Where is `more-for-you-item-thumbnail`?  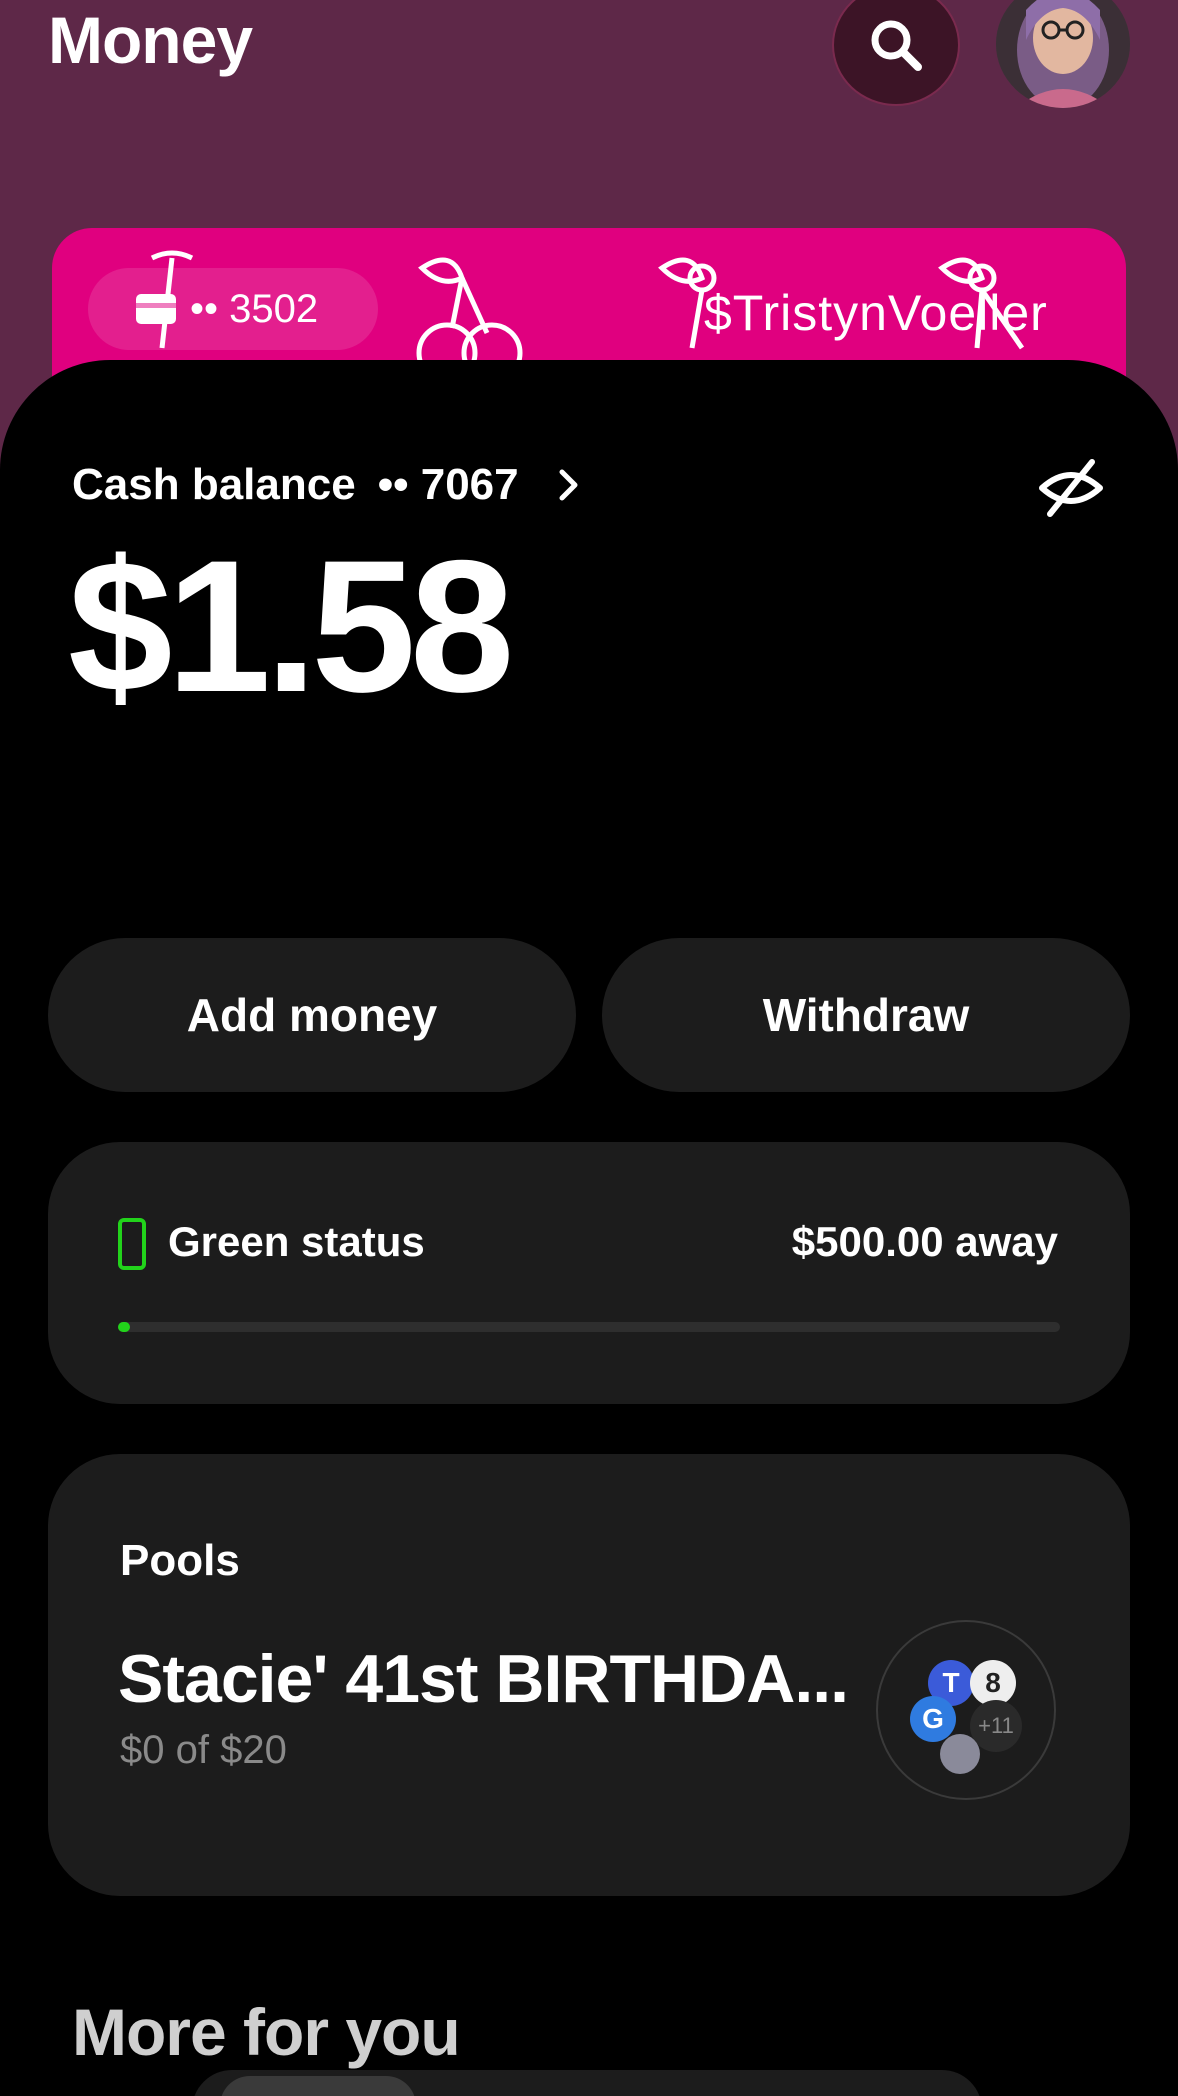
more-for-you-item-thumbnail is located at coordinates (318, 2086).